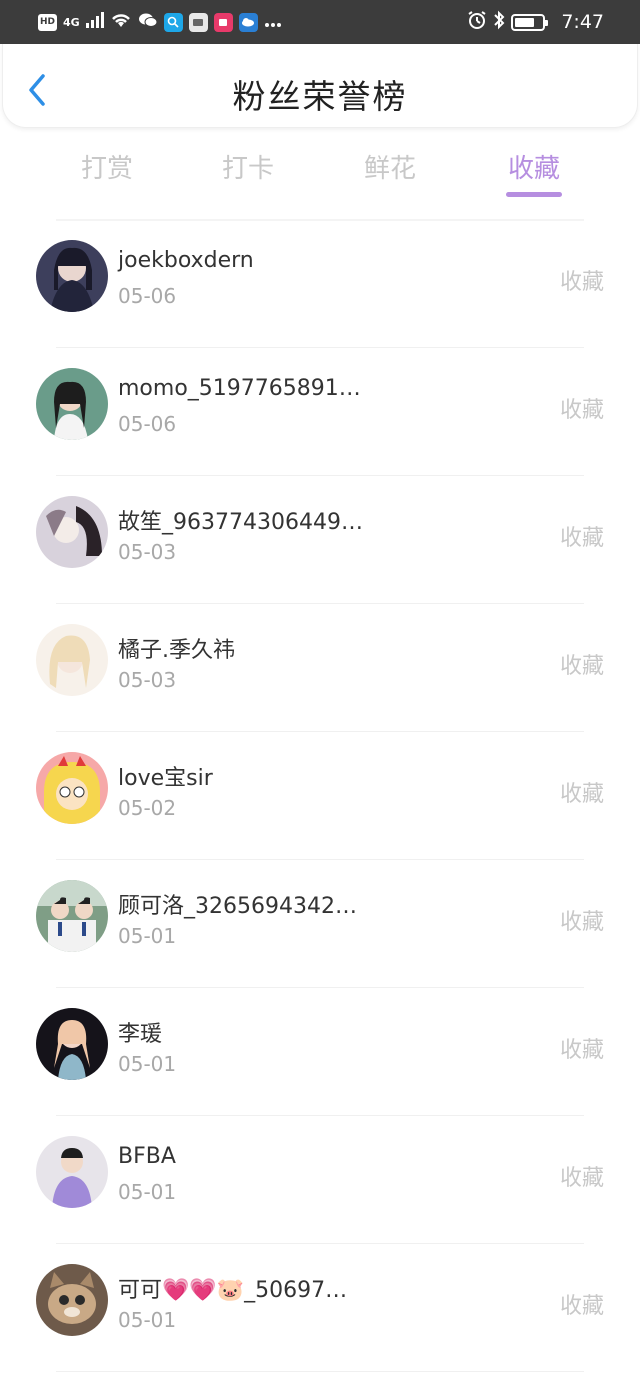  I want to click on tab-bar: 打赏 打卡 鲜花 收藏, so click(320, 172).